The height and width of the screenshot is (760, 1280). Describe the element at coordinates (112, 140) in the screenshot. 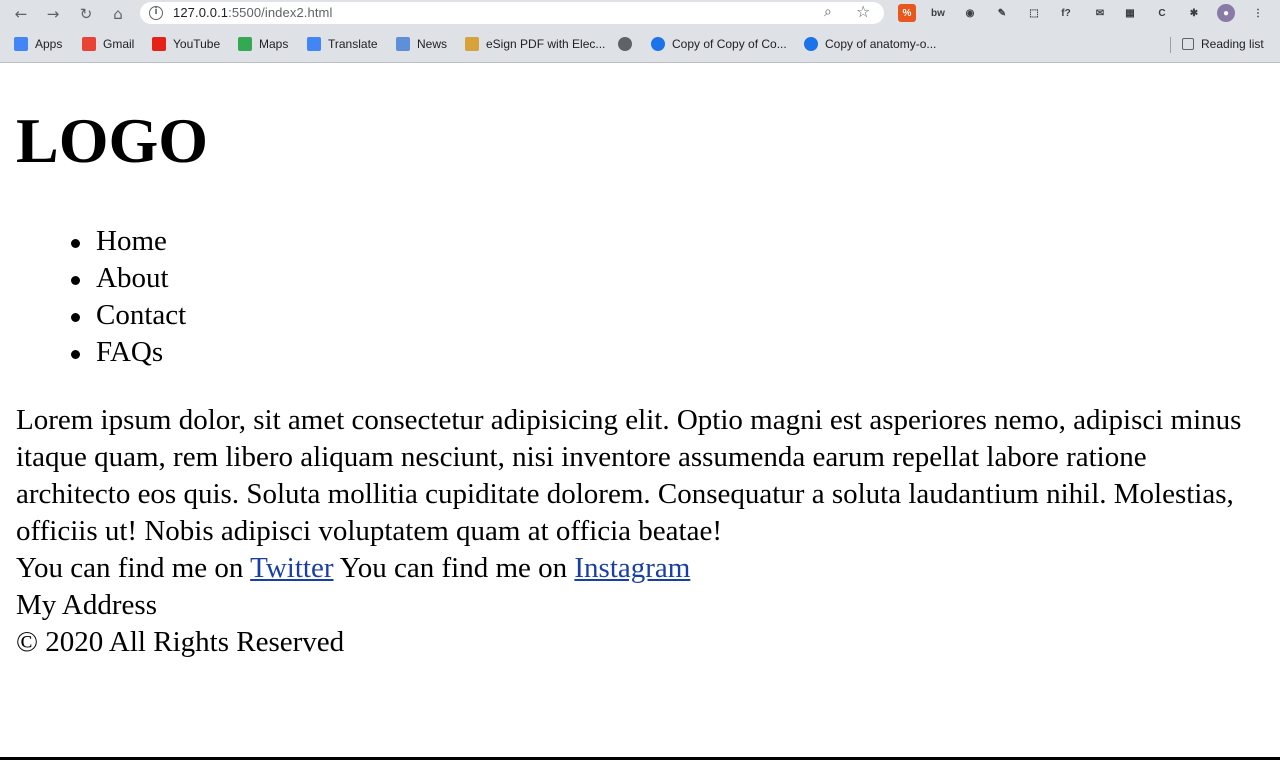

I see `page-logo: LOGO` at that location.